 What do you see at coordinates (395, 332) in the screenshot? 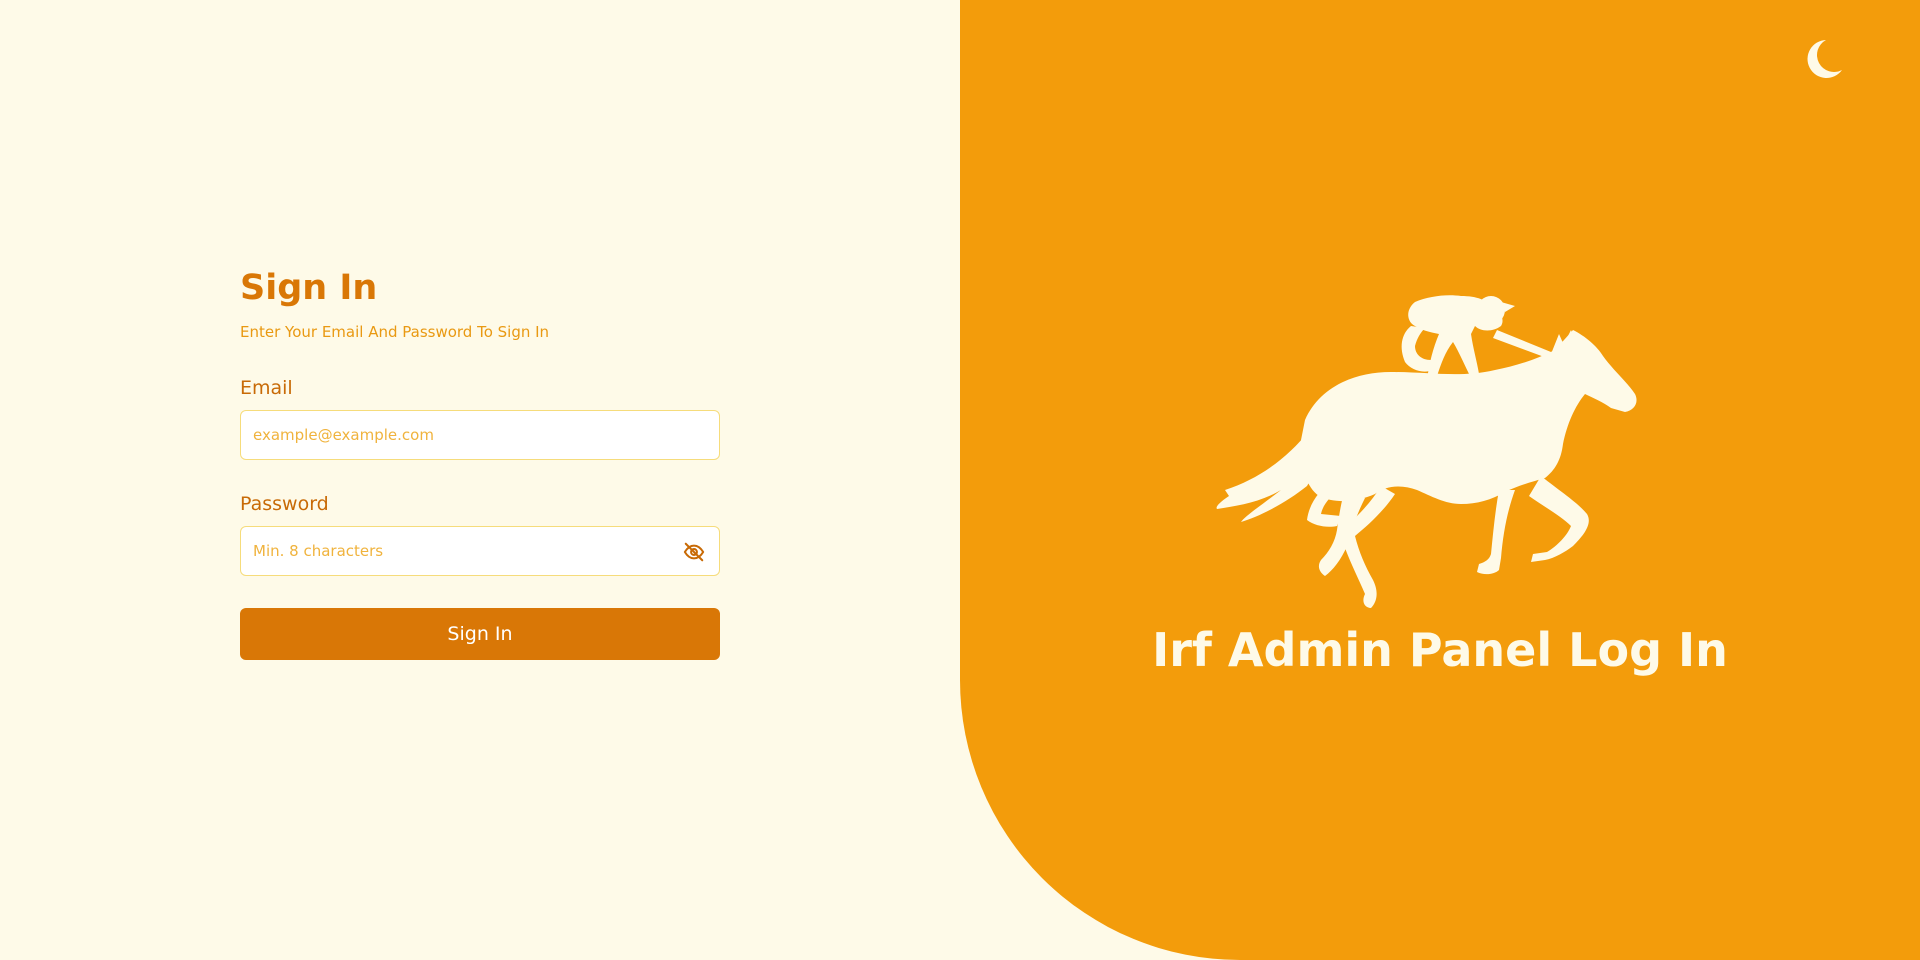
I see `signin-subtitle: Enter Your Email And Password To Sign In` at bounding box center [395, 332].